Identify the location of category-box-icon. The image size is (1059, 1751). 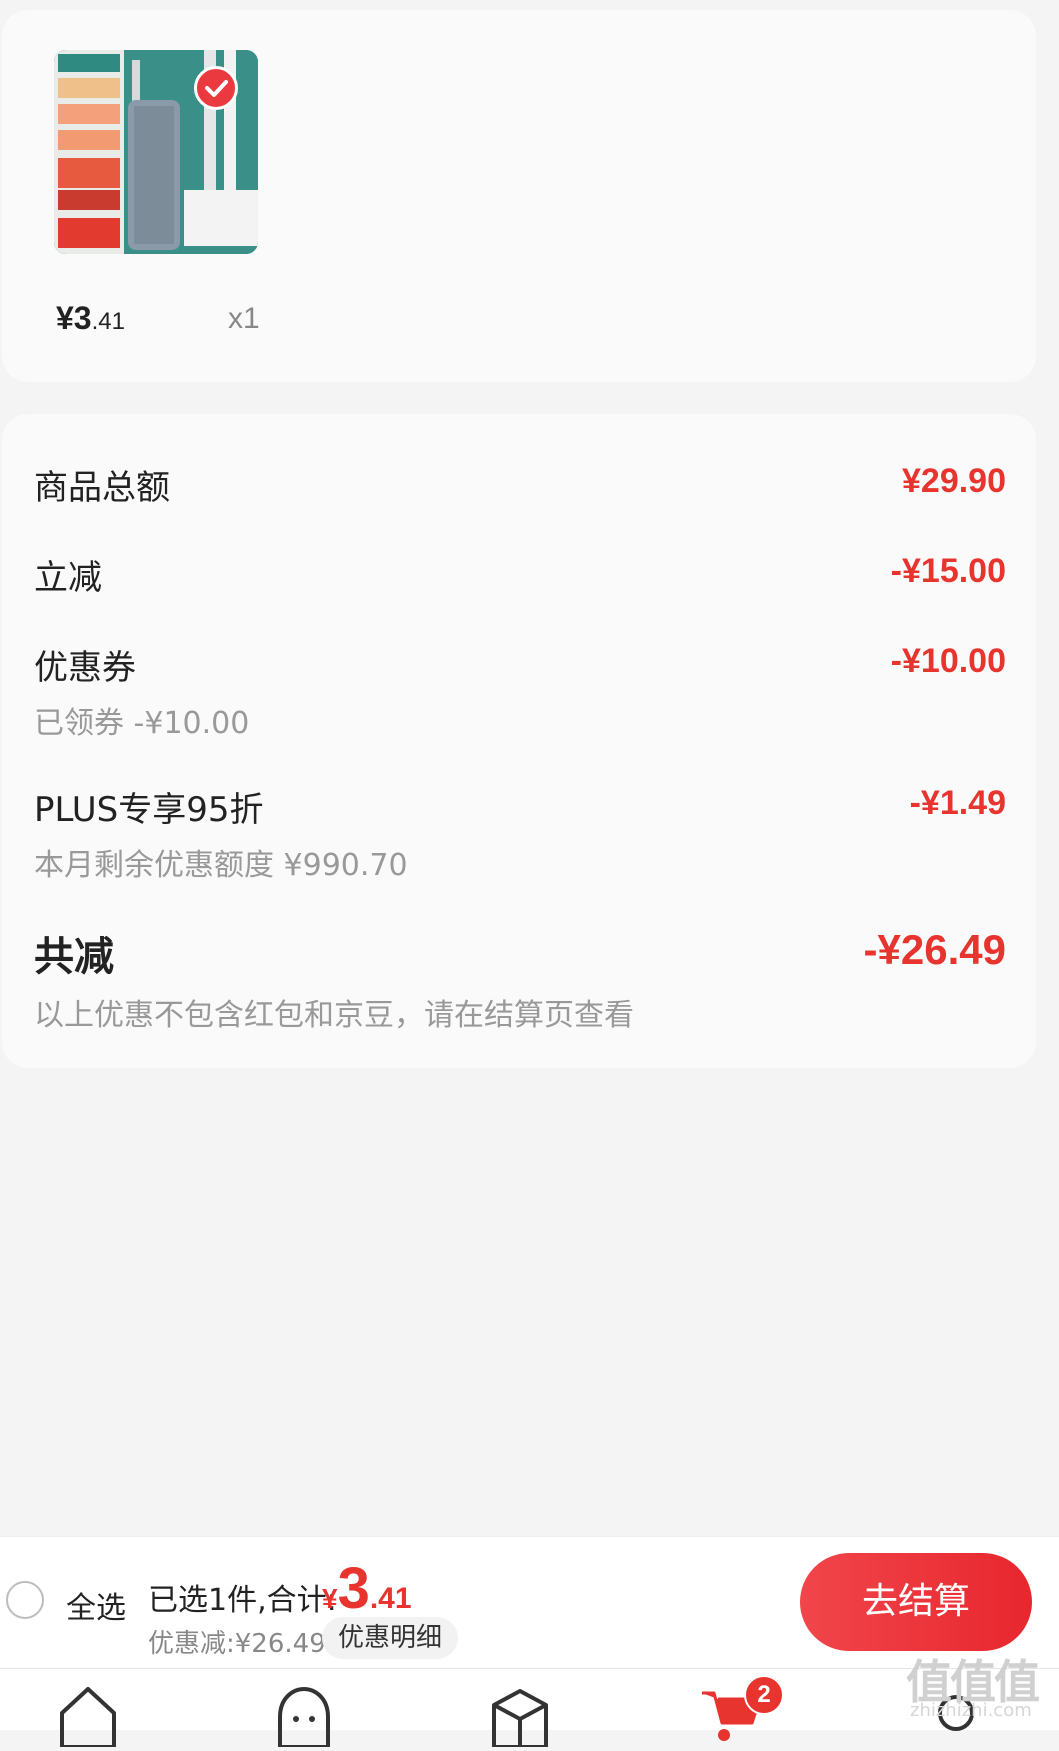
(520, 1716).